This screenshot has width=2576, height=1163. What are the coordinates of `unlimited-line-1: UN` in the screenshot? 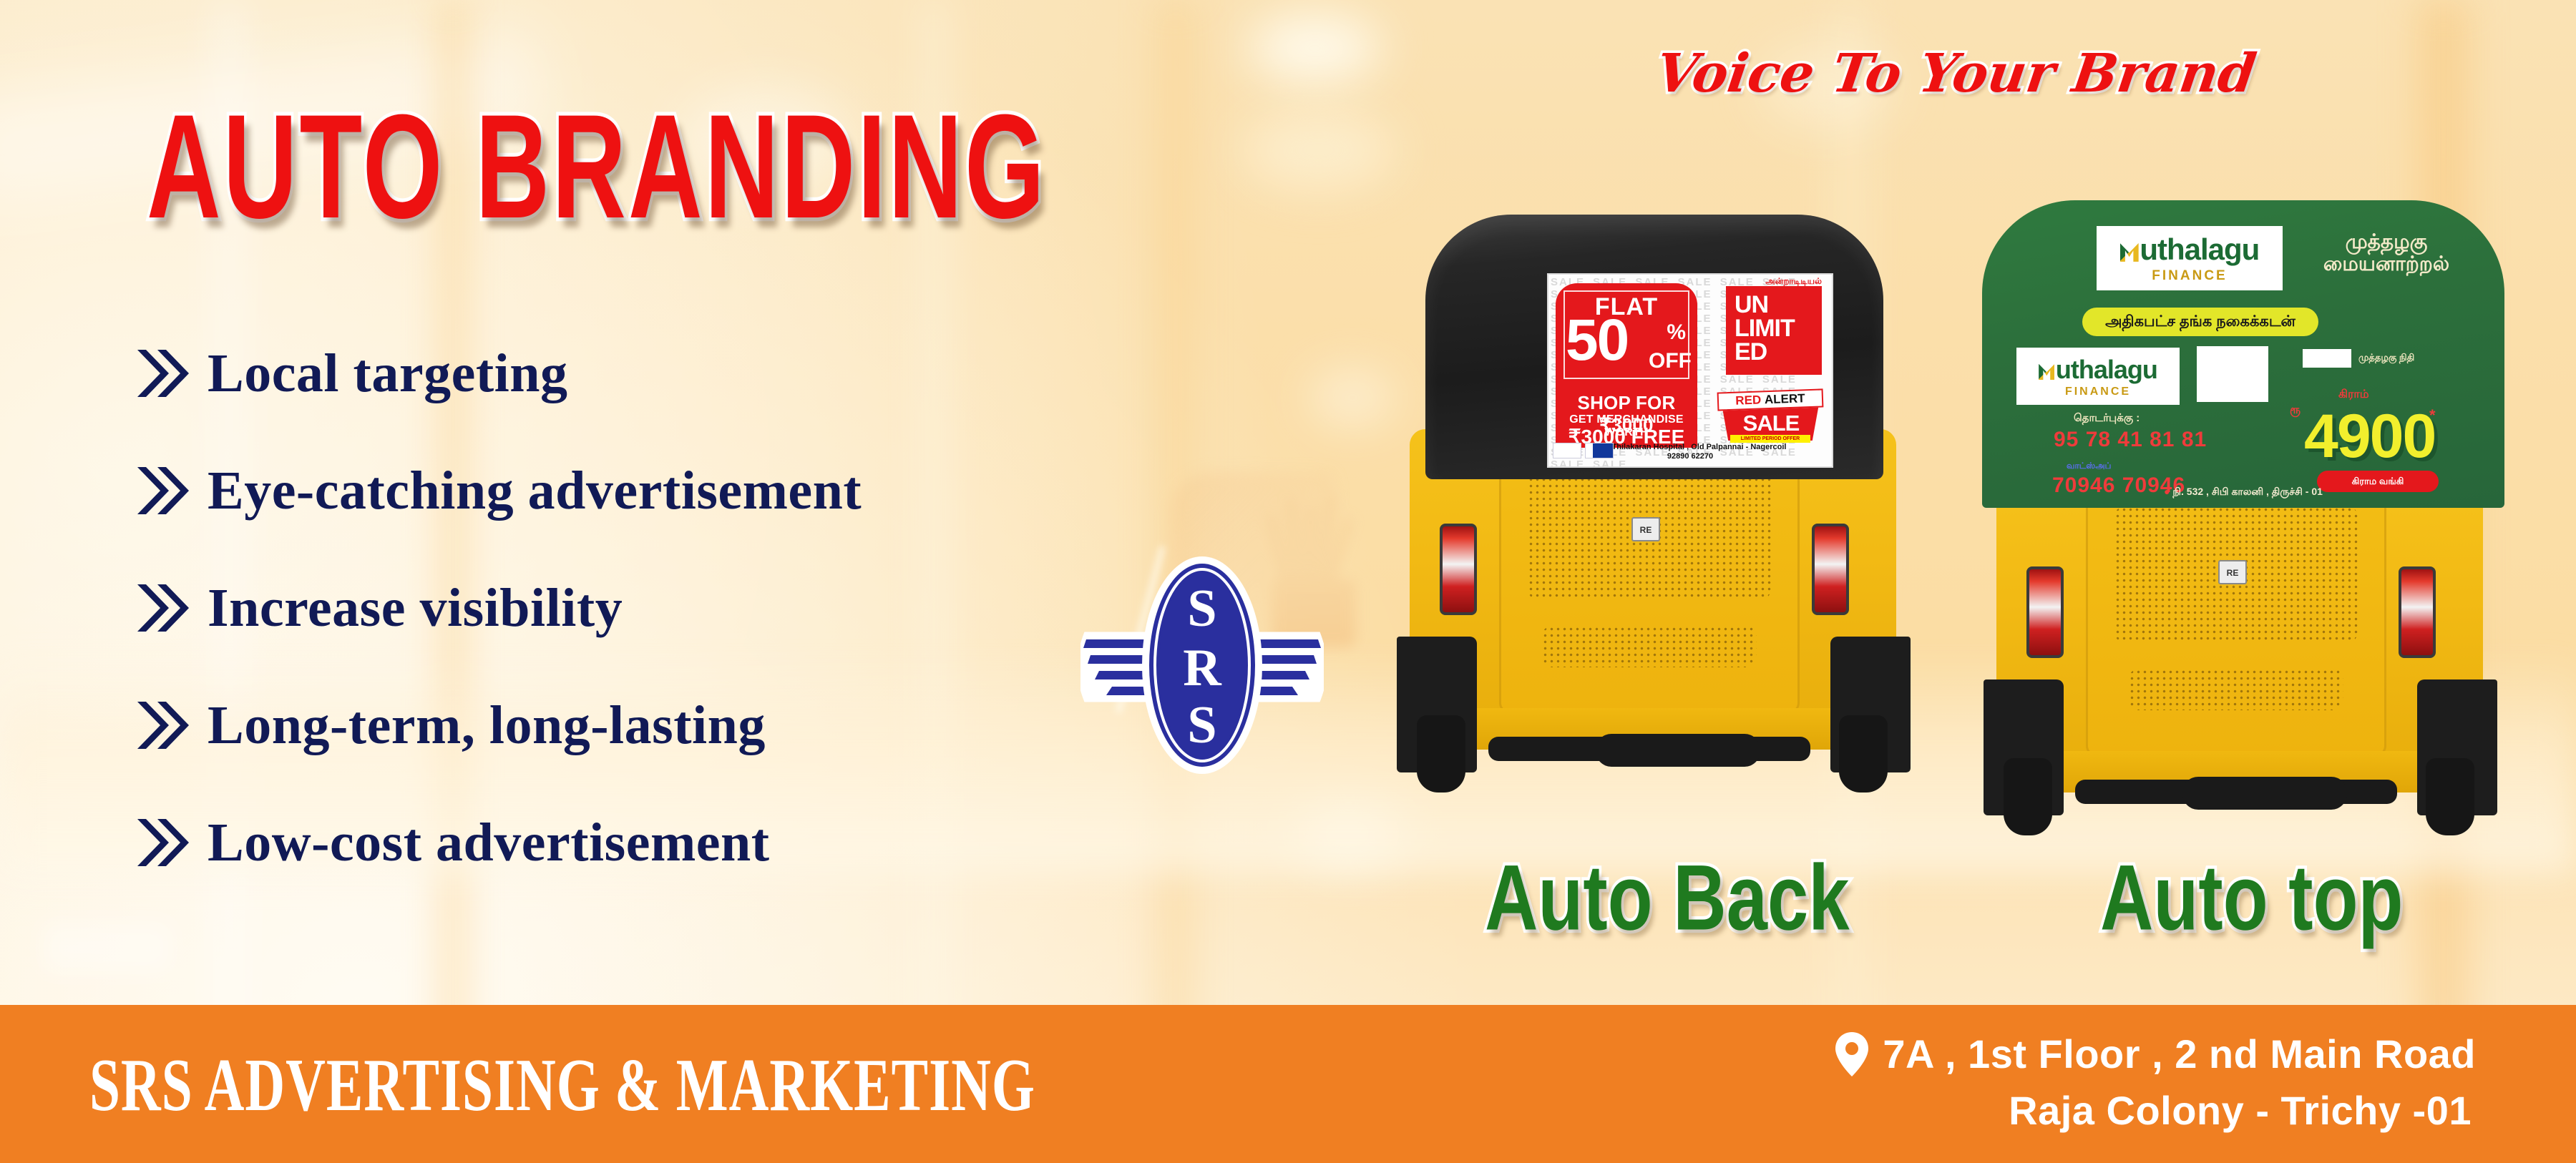 It's located at (1752, 304).